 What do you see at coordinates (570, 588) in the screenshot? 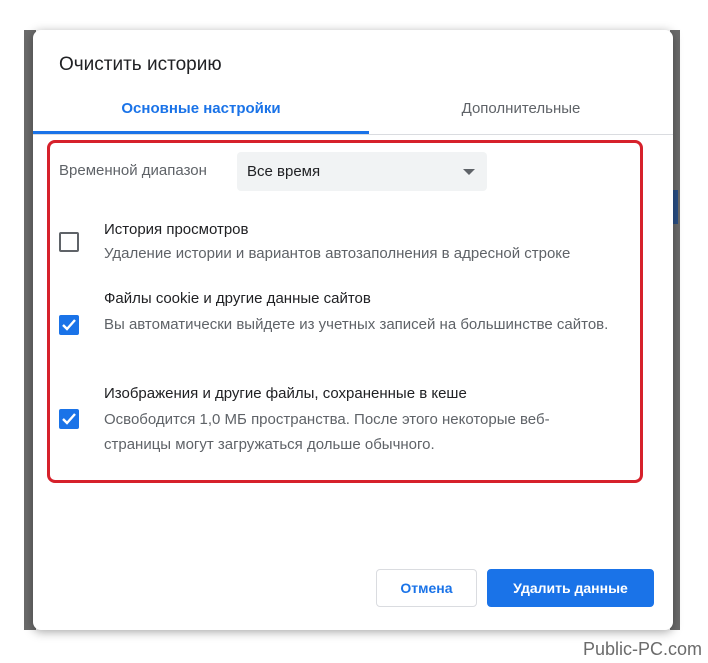
I see `delete-data-button: Удалить данные` at bounding box center [570, 588].